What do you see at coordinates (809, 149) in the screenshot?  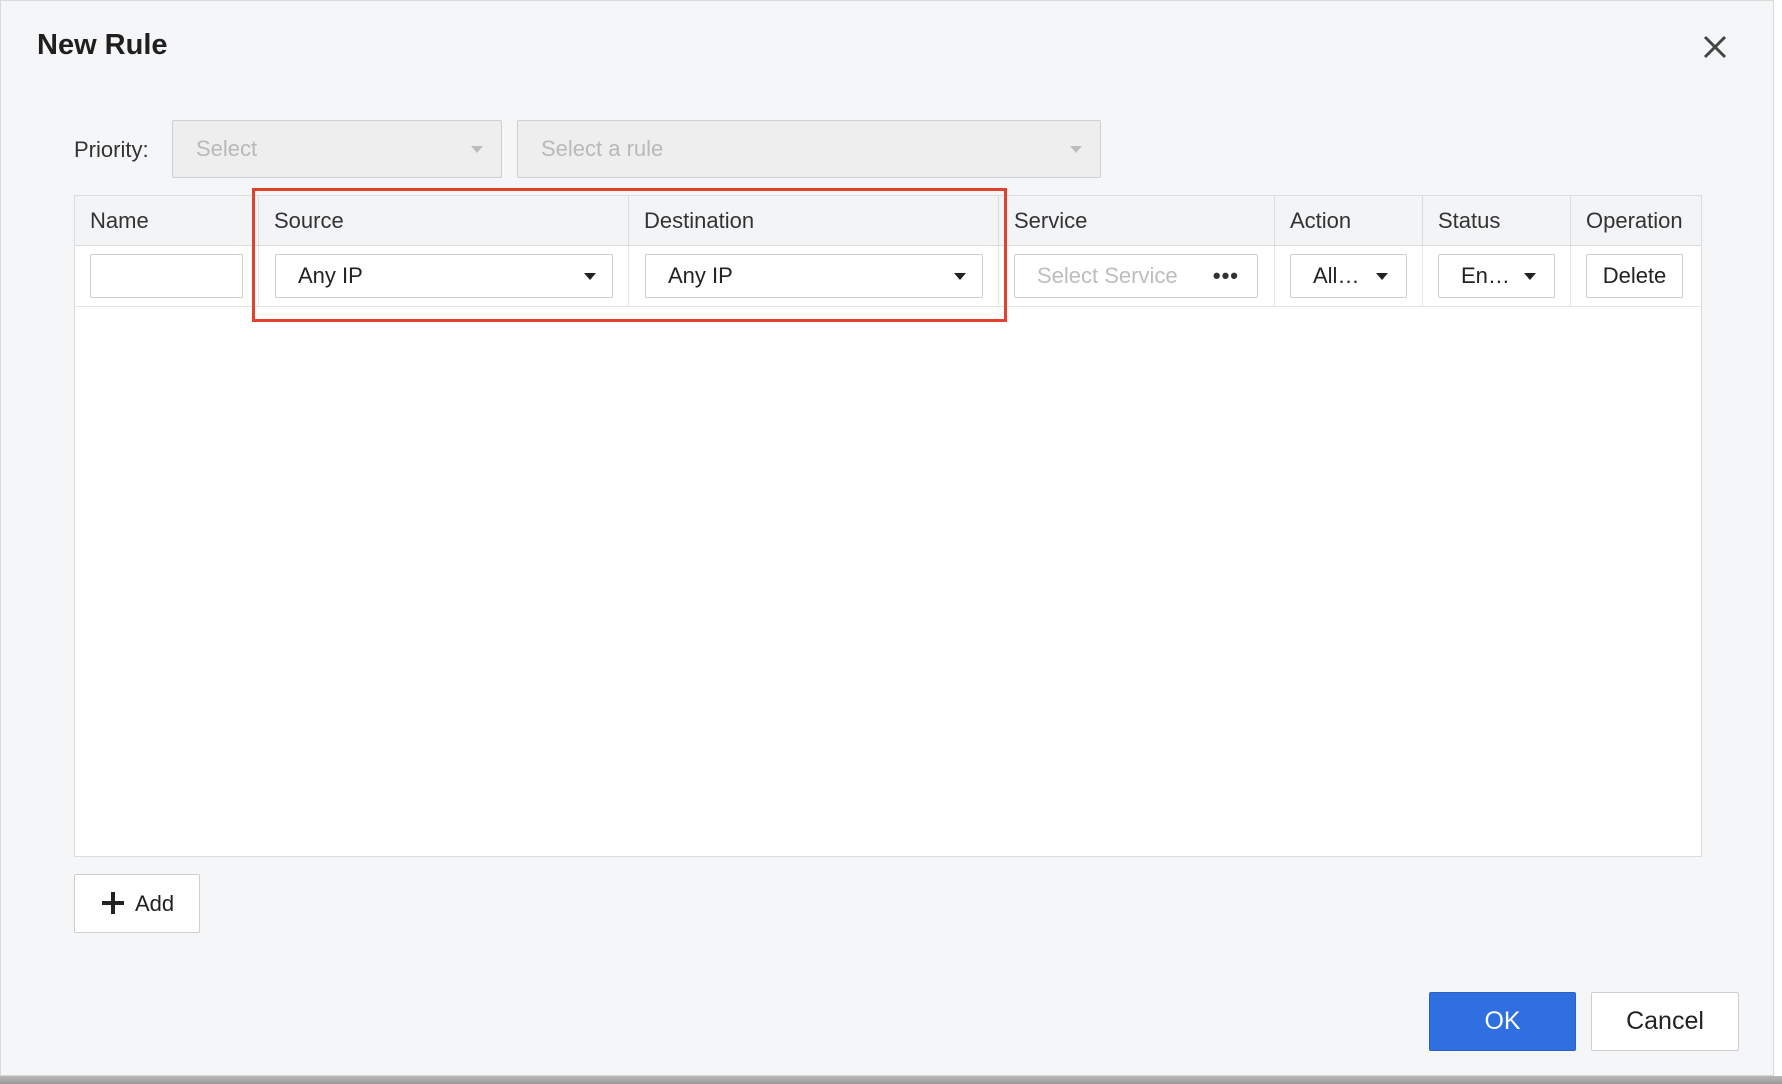 I see `rule-select: Select a rule` at bounding box center [809, 149].